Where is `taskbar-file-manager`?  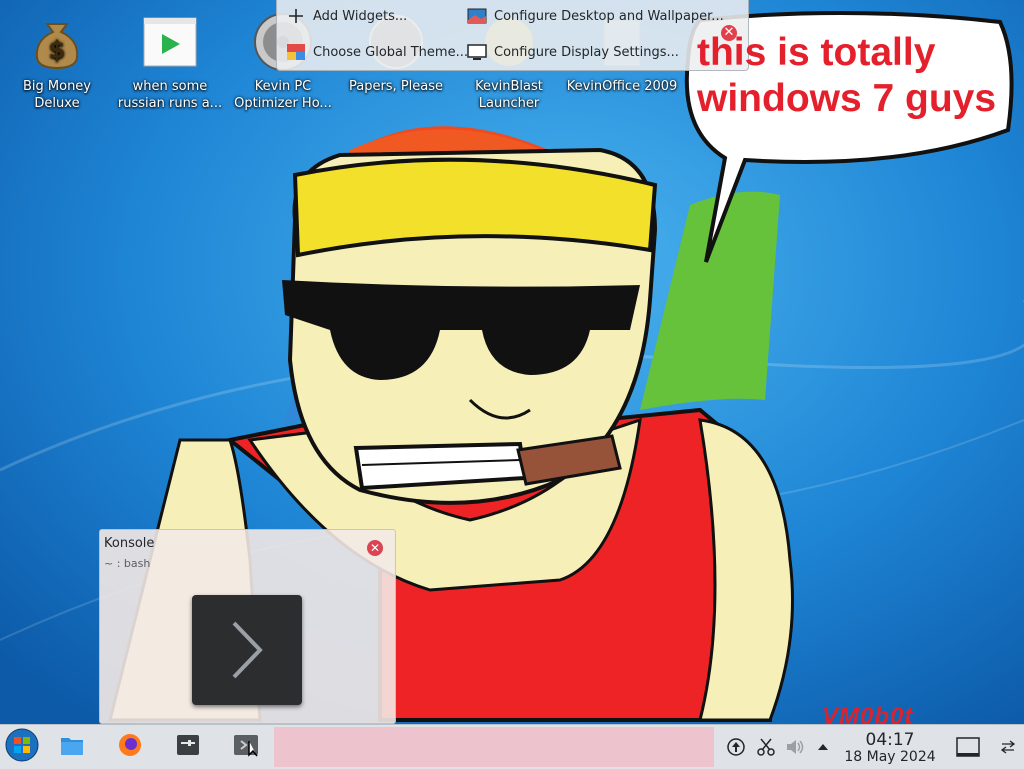 taskbar-file-manager is located at coordinates (72, 747).